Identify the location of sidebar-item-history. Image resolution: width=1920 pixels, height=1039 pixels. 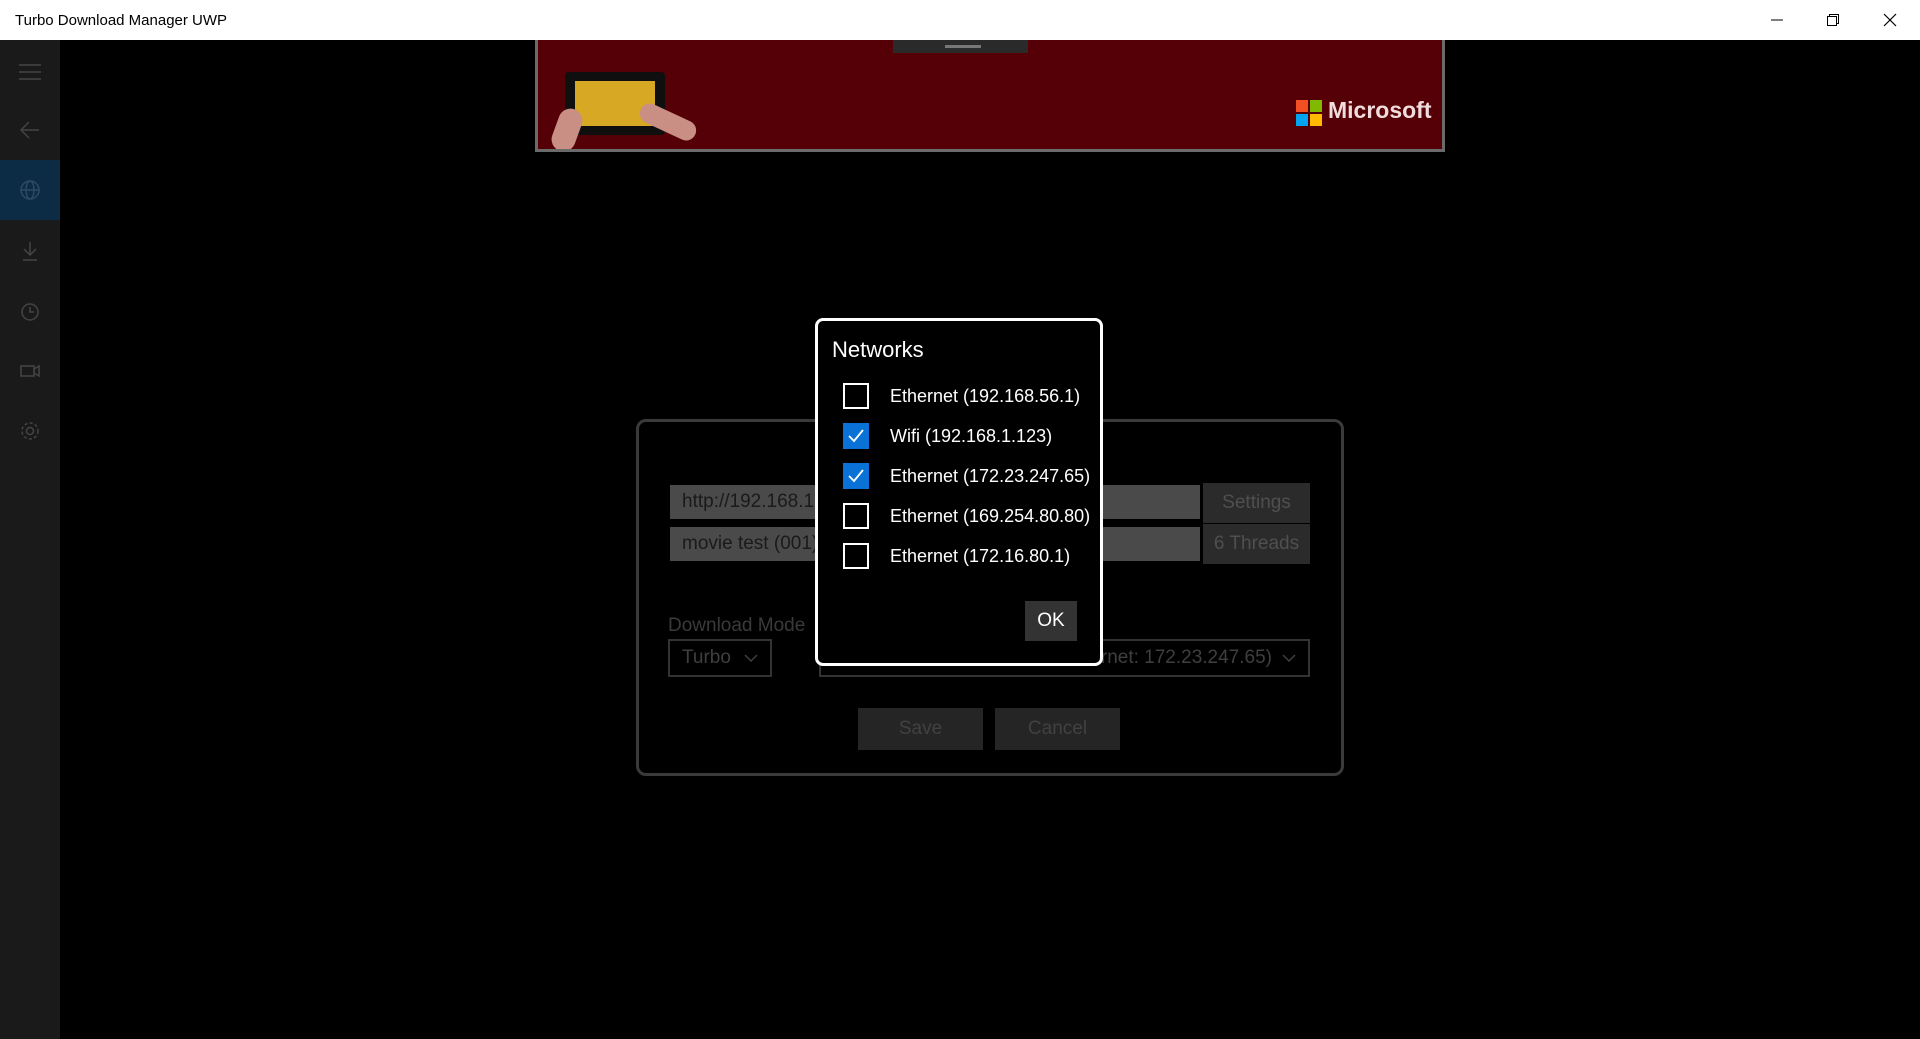
(30, 312).